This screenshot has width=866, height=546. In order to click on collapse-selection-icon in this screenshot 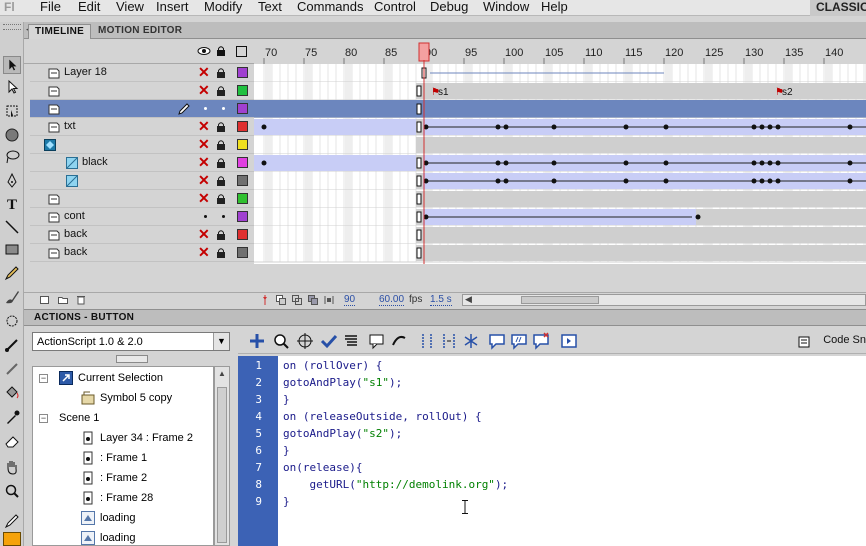, I will do `click(449, 341)`.